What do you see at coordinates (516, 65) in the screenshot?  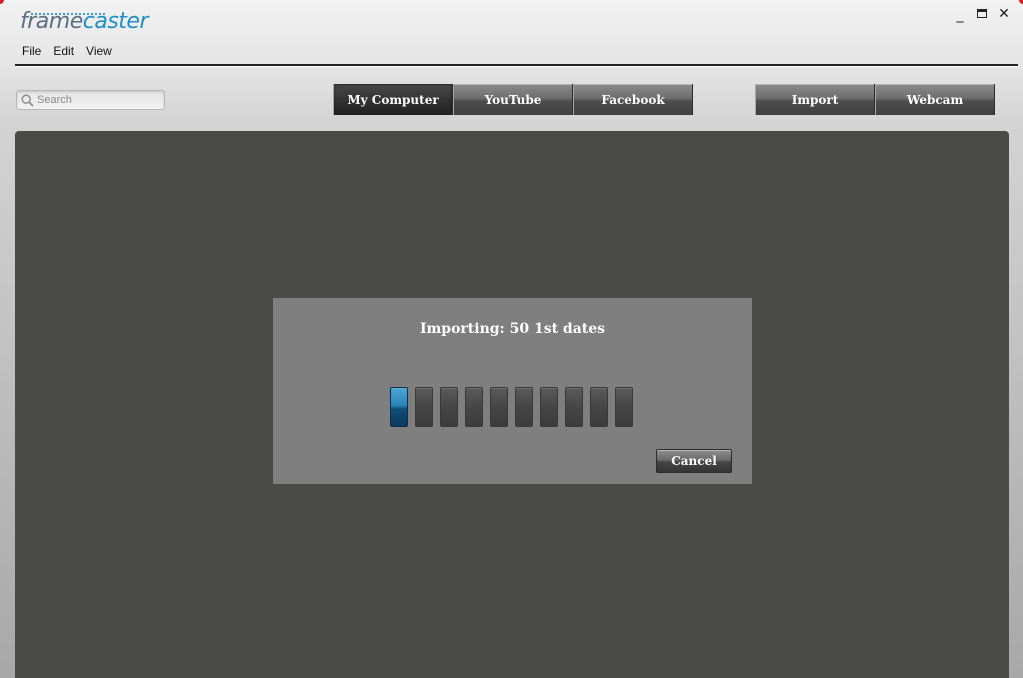 I see `menu-divider` at bounding box center [516, 65].